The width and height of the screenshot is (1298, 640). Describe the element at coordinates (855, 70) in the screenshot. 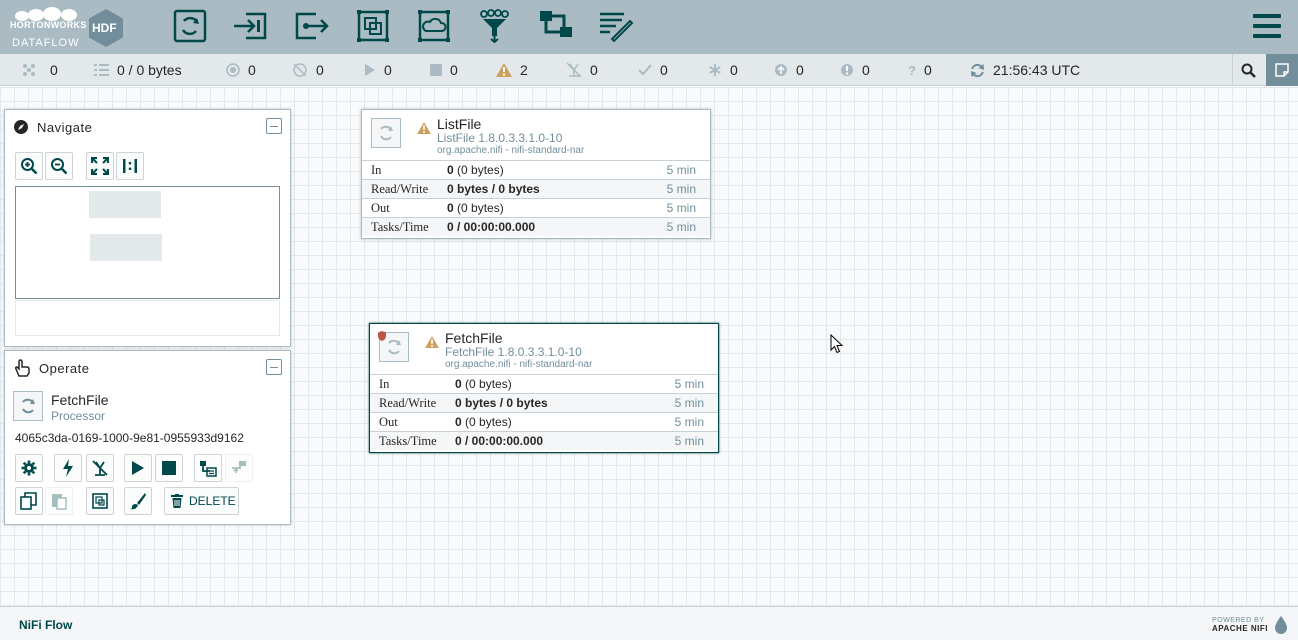

I see `sync-failure-status: 0` at that location.